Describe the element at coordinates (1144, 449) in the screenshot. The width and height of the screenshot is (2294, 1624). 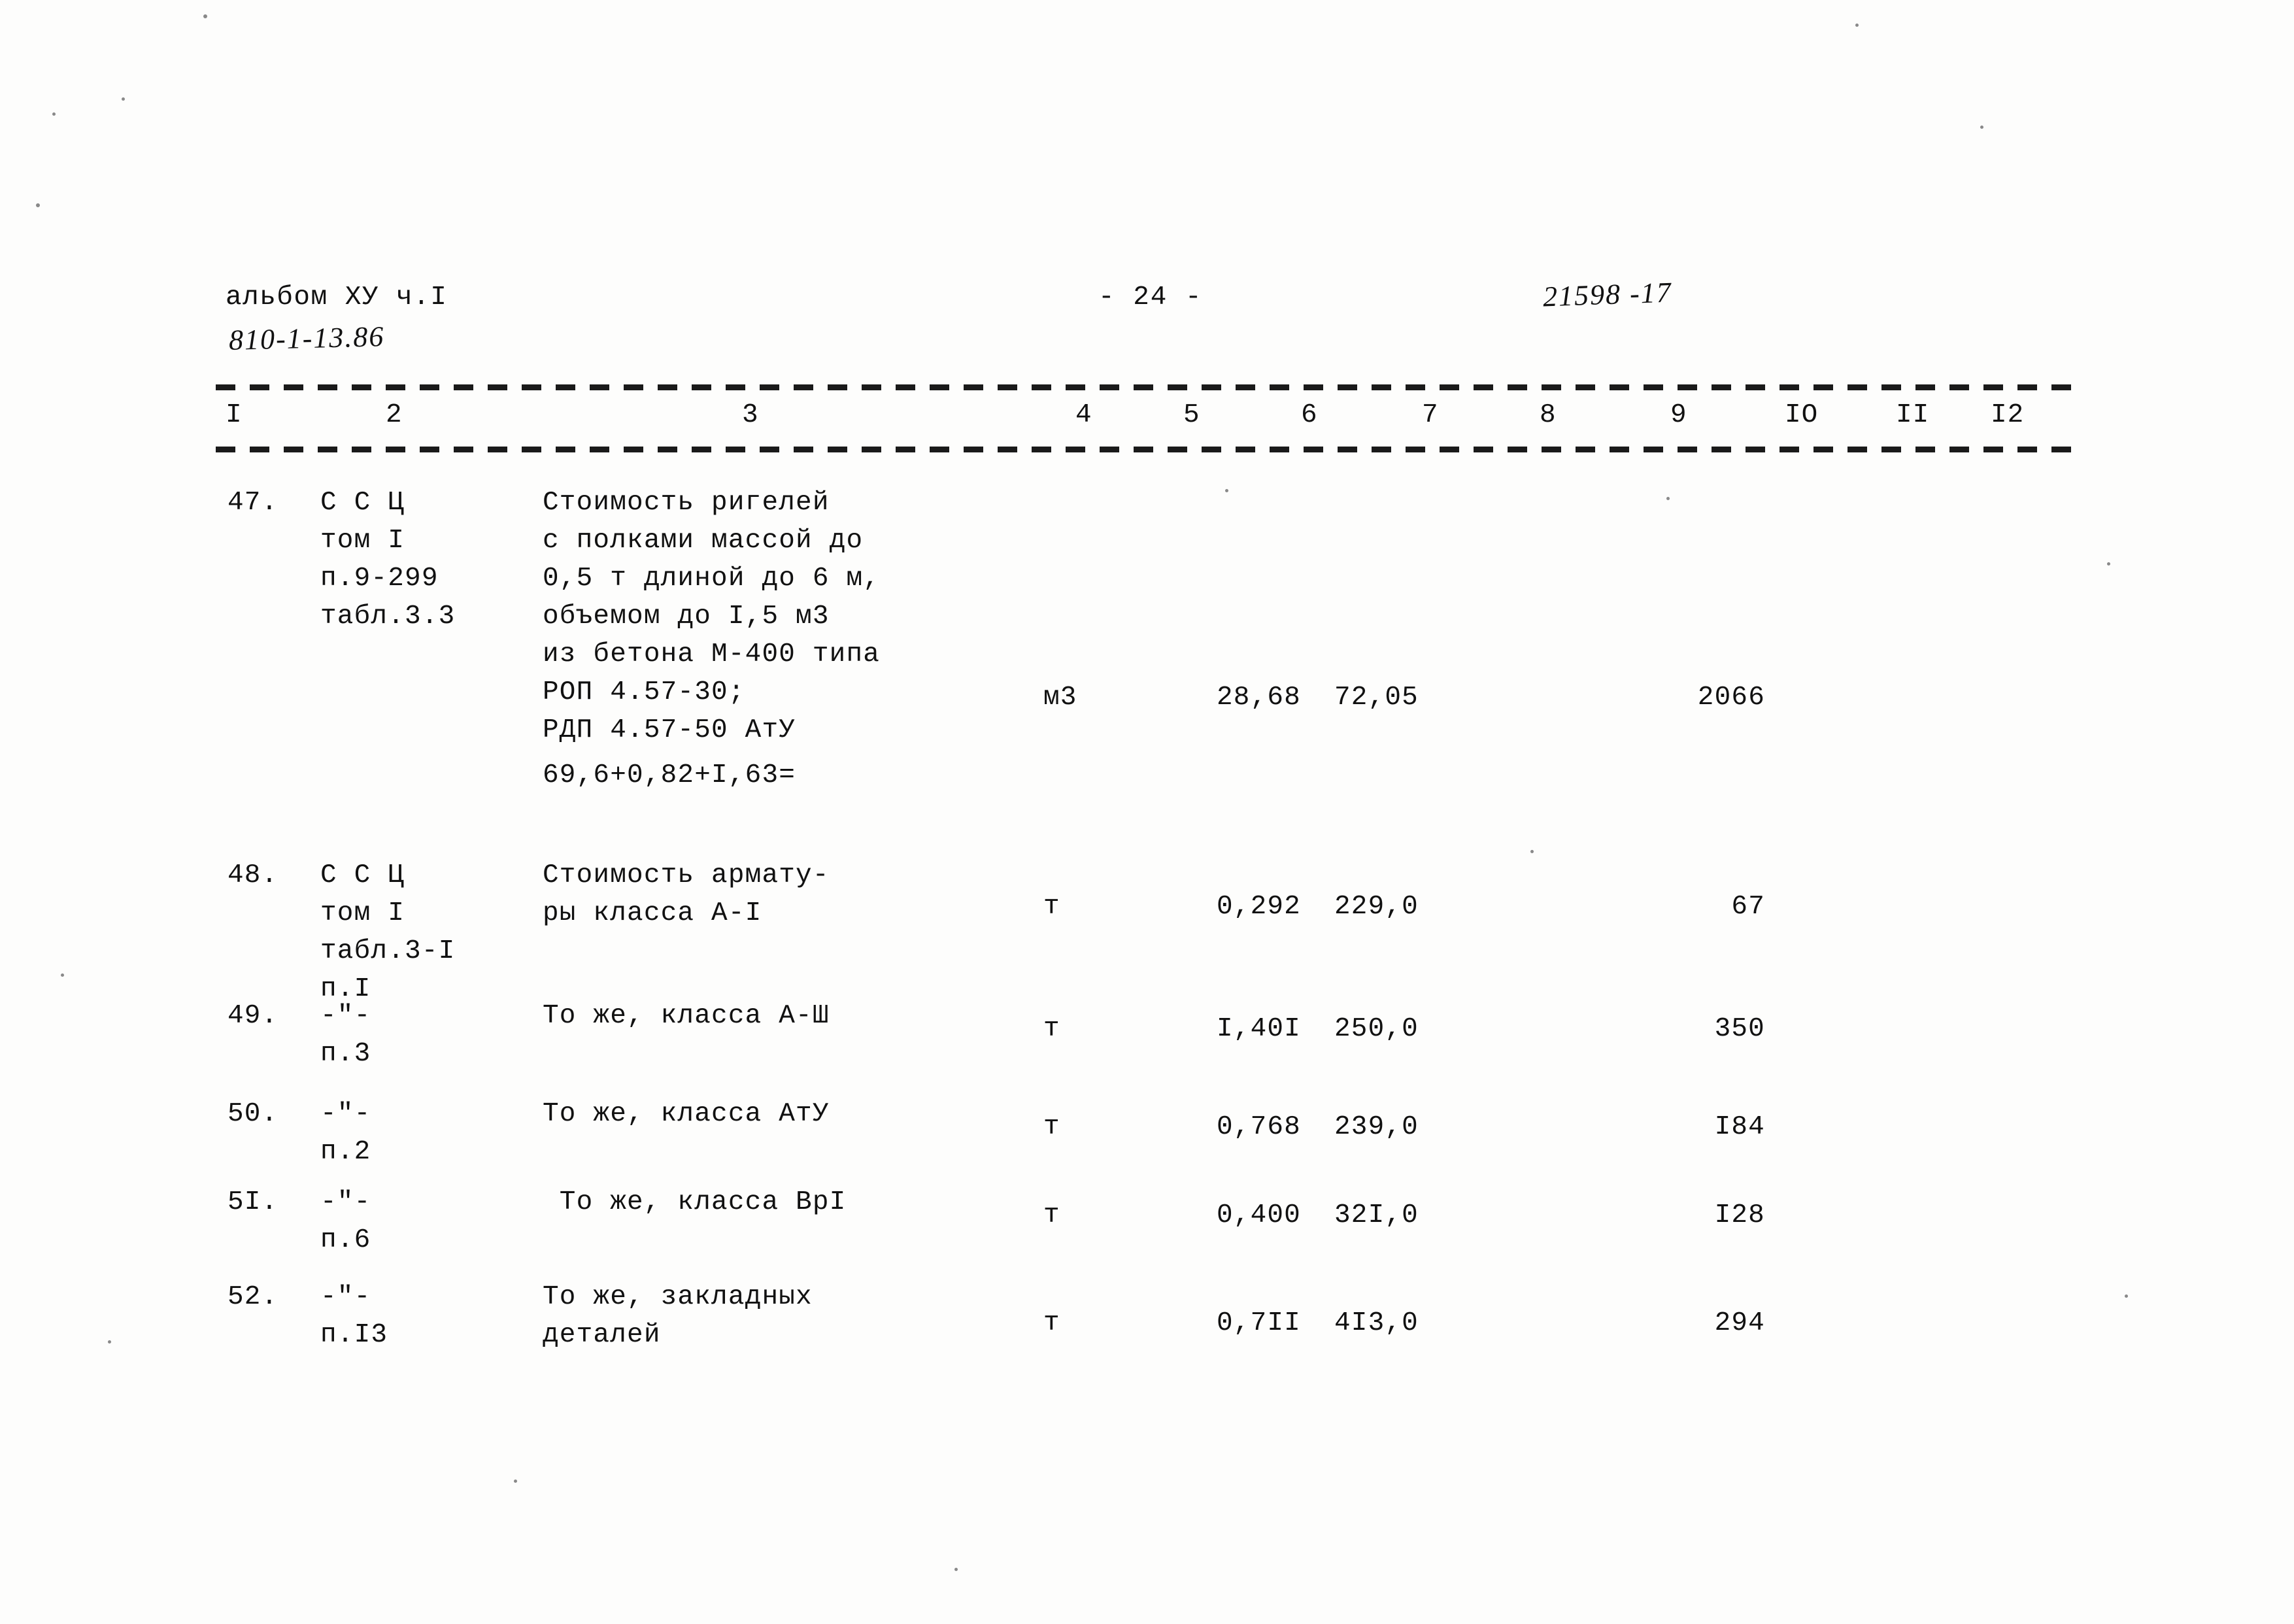
I see `table-rule-bottom` at that location.